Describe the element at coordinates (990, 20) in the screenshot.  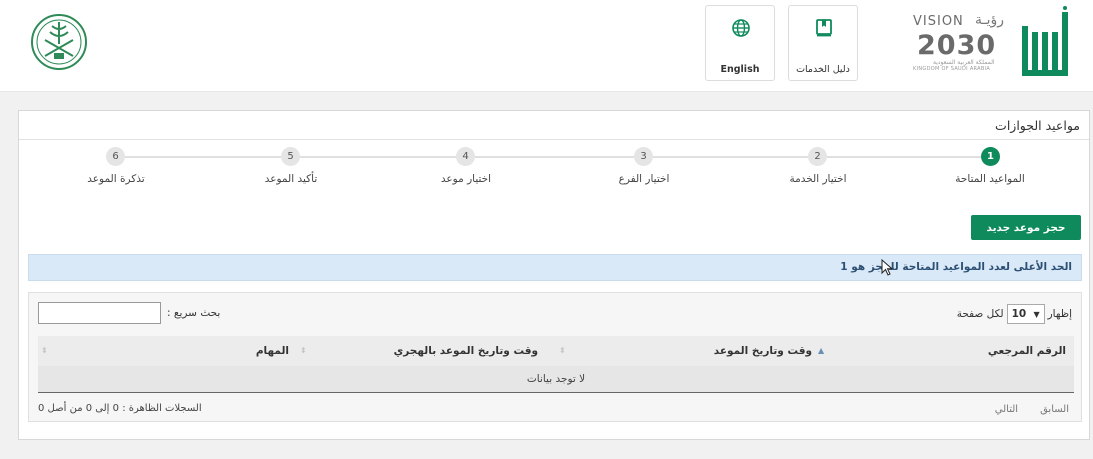
I see `vision-arabic: رؤيـة` at that location.